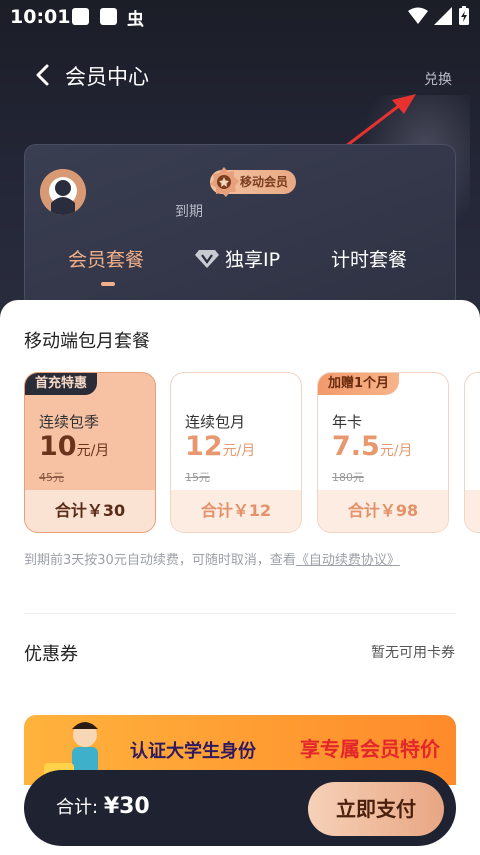 This screenshot has width=480, height=855. I want to click on badge-seal-icon, so click(224, 182).